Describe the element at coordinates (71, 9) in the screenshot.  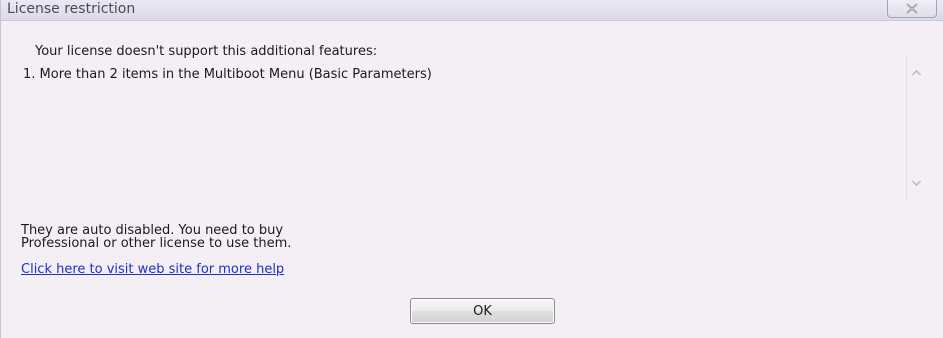
I see `window-title: License restriction` at that location.